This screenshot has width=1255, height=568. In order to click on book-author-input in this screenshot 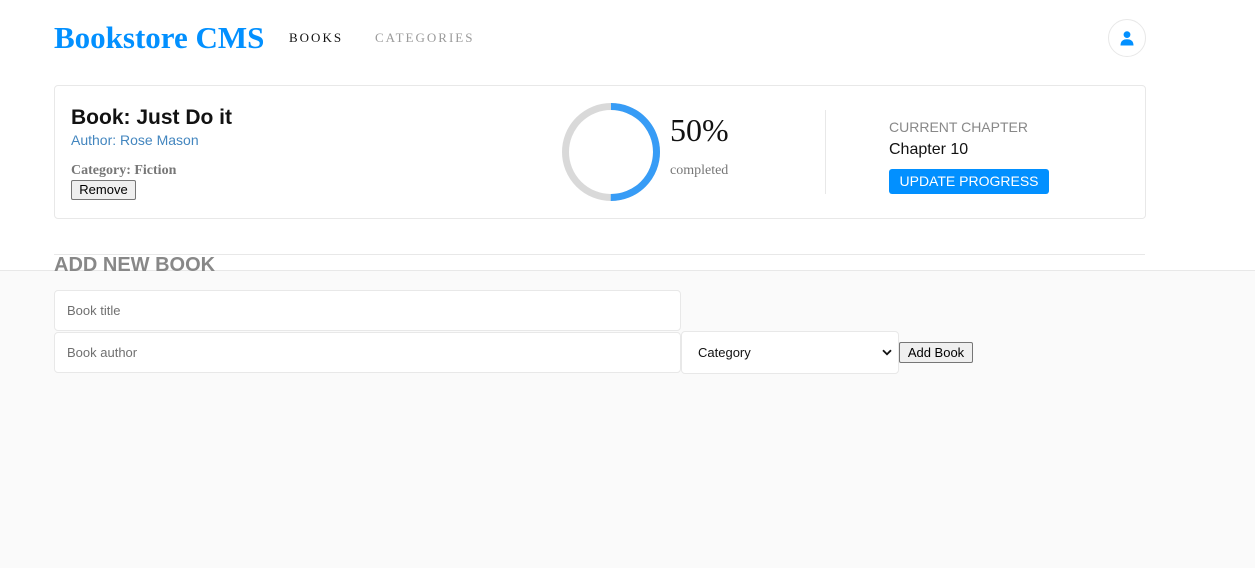, I will do `click(367, 352)`.